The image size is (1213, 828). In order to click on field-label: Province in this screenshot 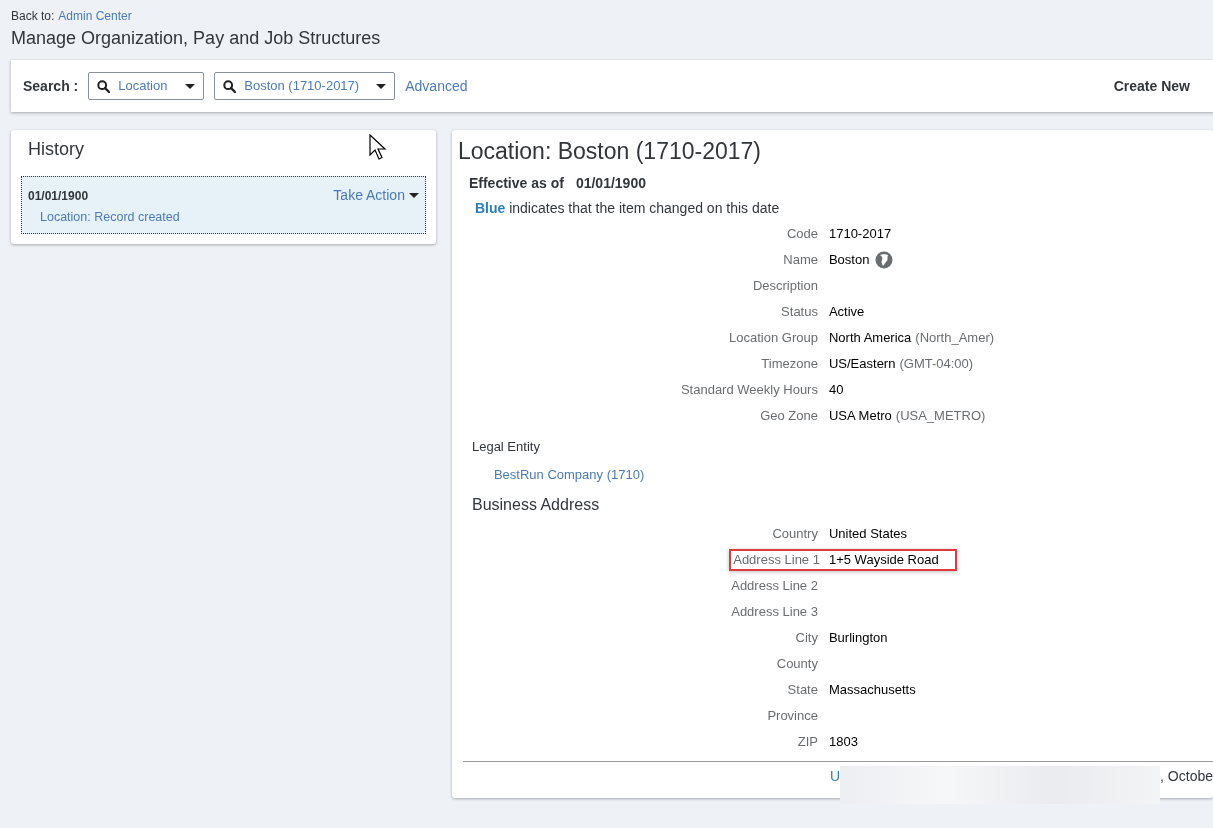, I will do `click(792, 715)`.